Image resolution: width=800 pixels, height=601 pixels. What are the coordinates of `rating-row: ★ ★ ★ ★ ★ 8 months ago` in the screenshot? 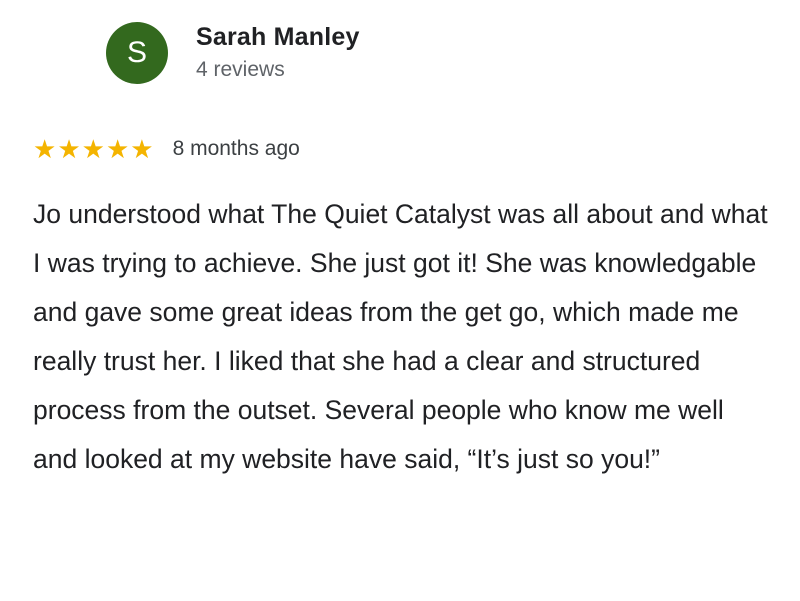 It's located at (166, 149).